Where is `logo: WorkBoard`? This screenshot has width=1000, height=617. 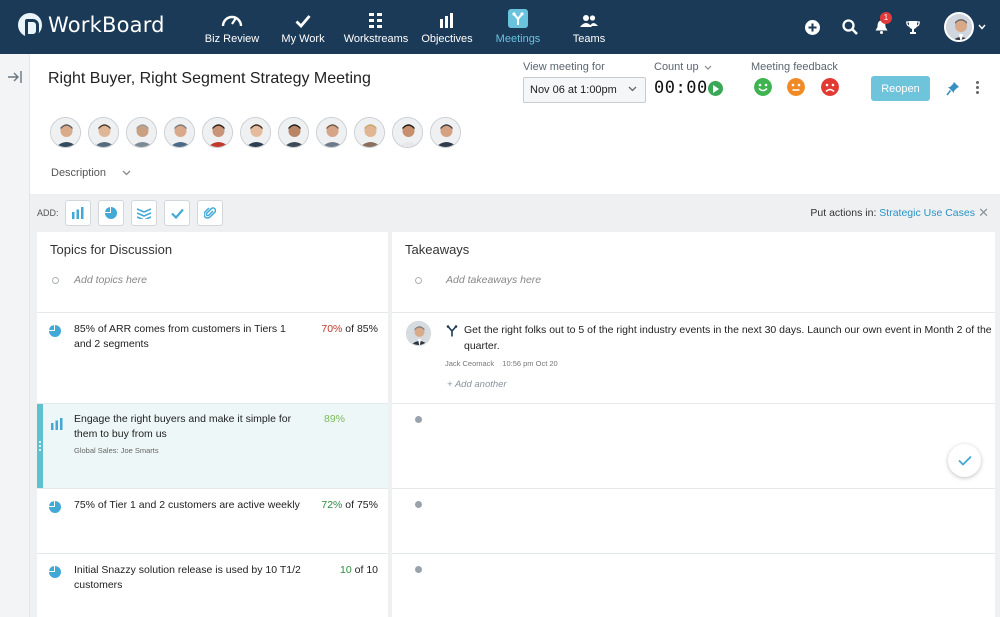 logo: WorkBoard is located at coordinates (91, 25).